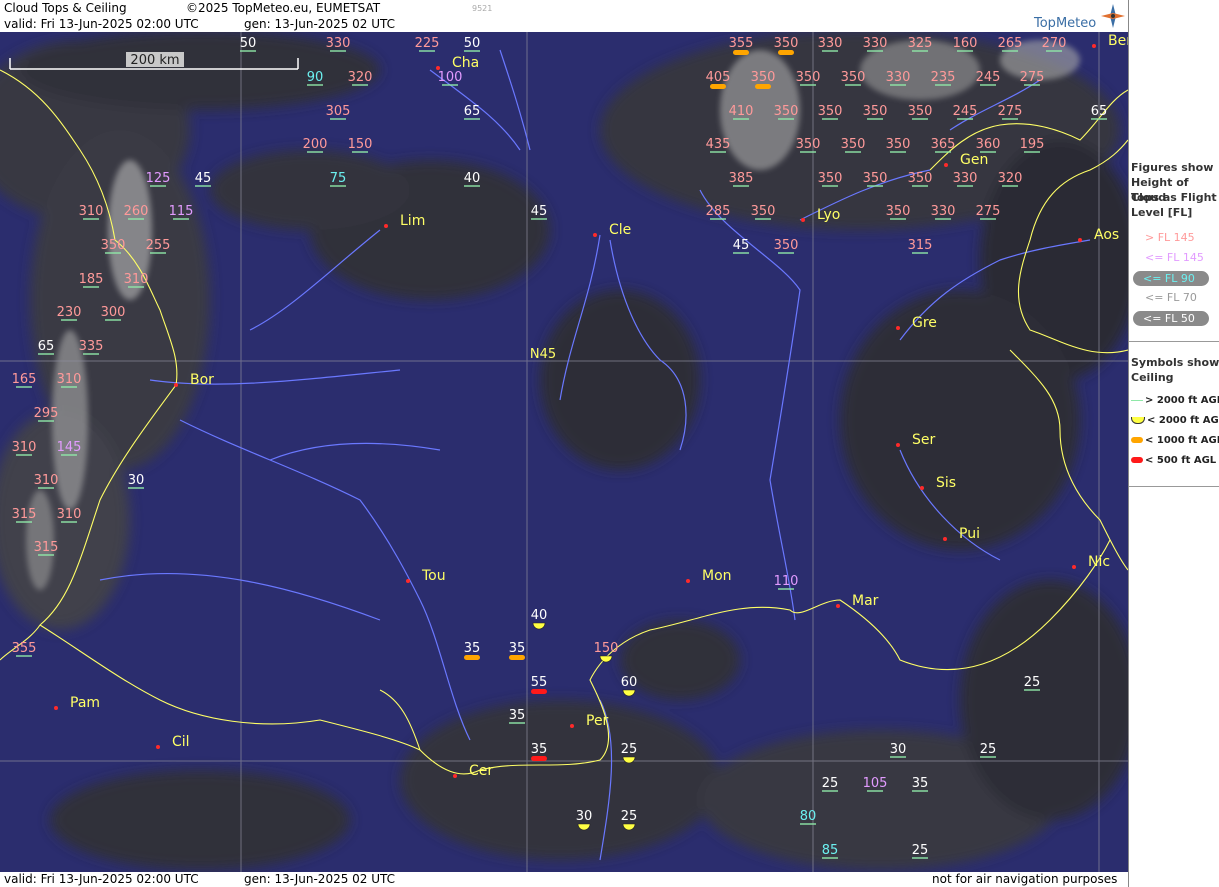  What do you see at coordinates (1182, 440) in the screenshot?
I see `ceiling-legend-label: < 1000 ft AGL` at bounding box center [1182, 440].